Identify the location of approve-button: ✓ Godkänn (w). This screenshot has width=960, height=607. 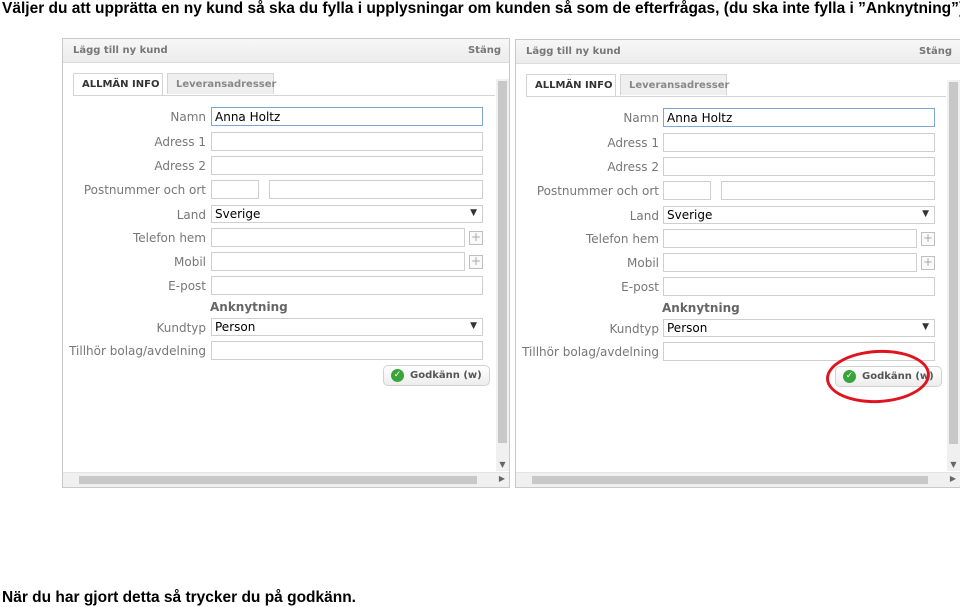
(436, 375).